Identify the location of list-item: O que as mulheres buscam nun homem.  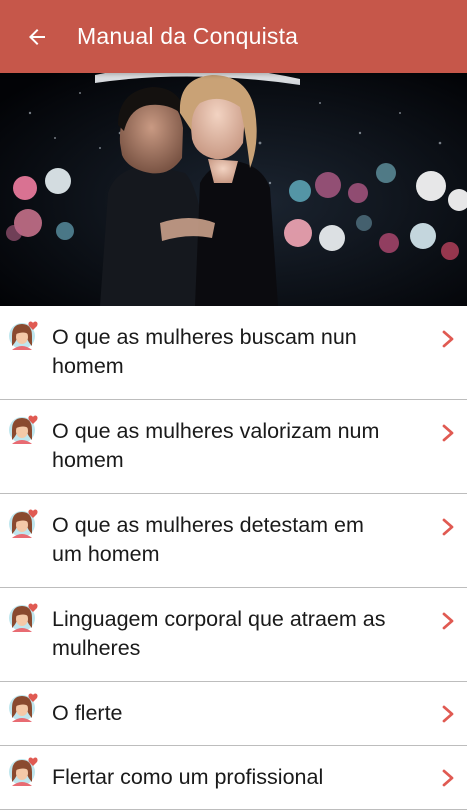
(233, 353).